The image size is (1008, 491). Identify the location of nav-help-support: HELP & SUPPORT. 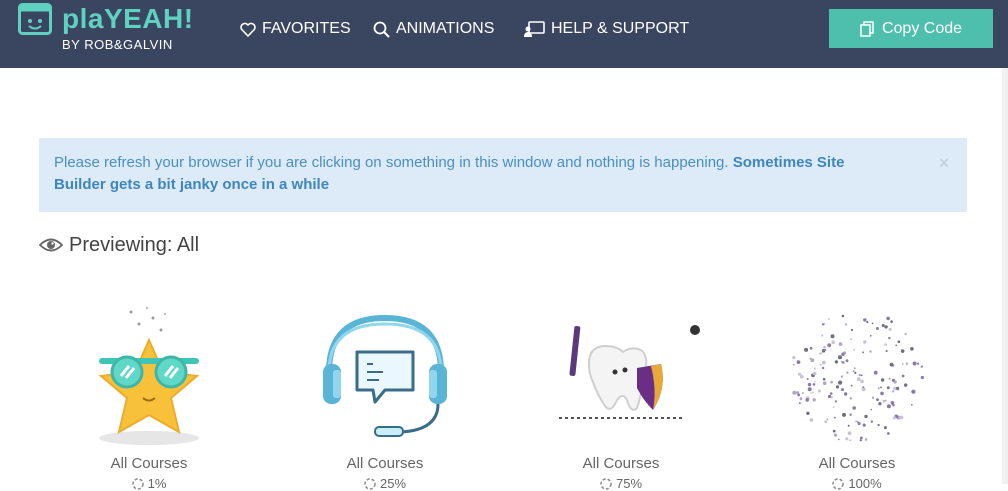
(606, 29).